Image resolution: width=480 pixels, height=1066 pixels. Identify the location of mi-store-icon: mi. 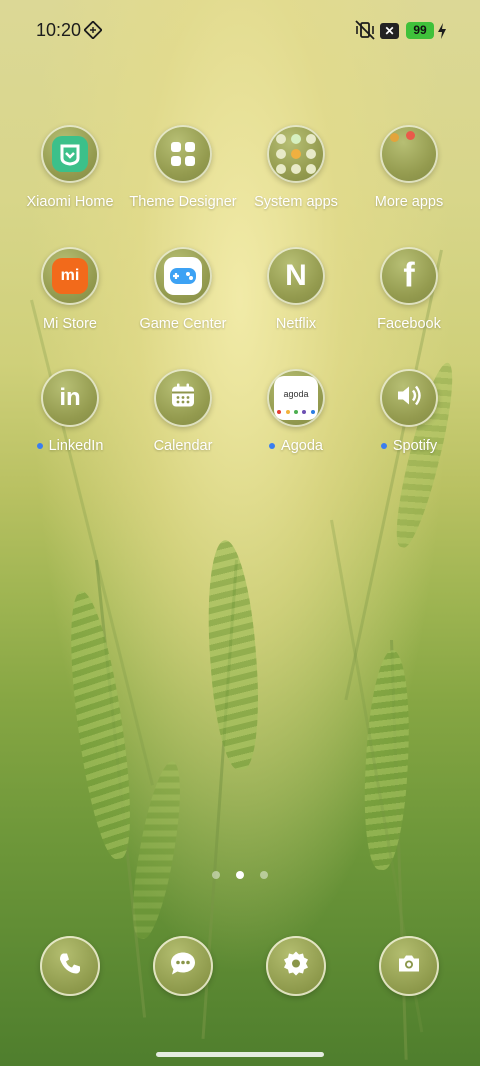
(70, 276).